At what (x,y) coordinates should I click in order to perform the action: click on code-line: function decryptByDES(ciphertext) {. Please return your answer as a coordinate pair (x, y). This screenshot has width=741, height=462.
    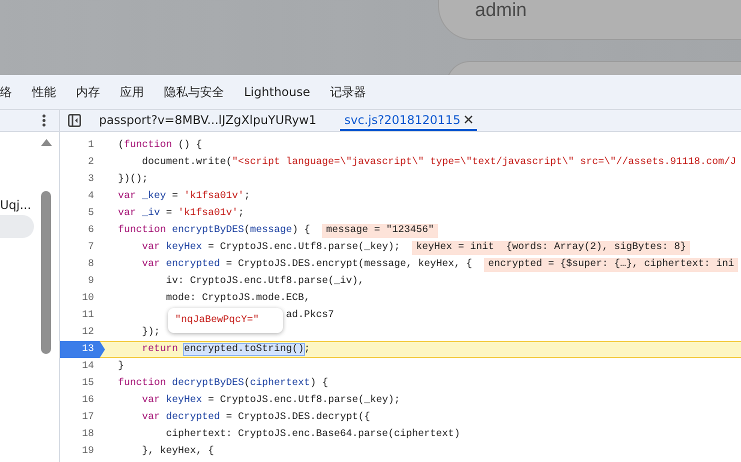
    Looking at the image, I should click on (223, 383).